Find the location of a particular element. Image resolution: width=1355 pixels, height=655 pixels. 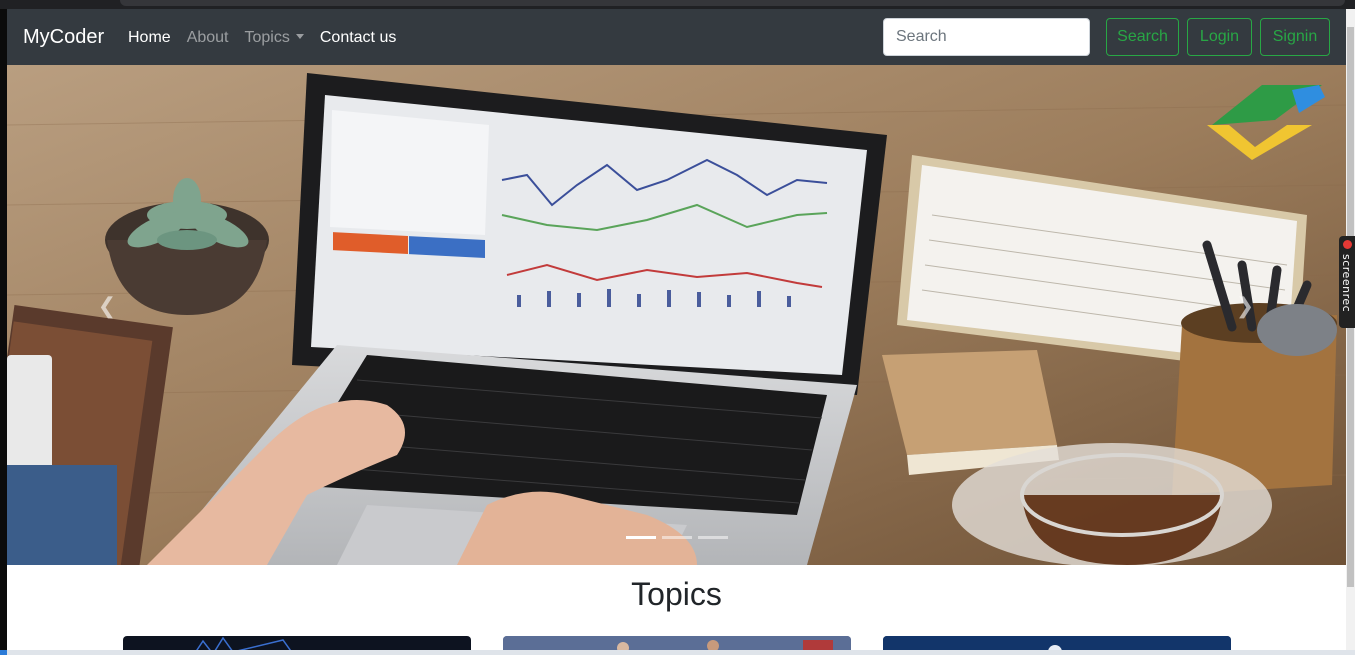

taskbar is located at coordinates (677, 652).